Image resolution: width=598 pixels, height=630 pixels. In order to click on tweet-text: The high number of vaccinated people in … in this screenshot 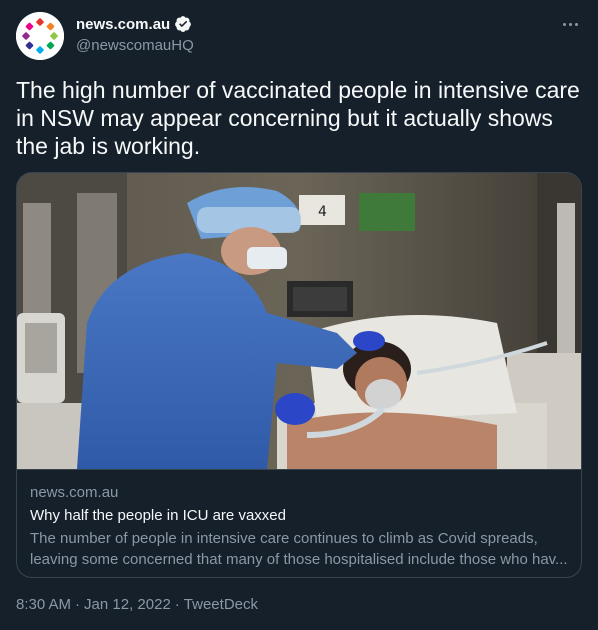, I will do `click(298, 118)`.